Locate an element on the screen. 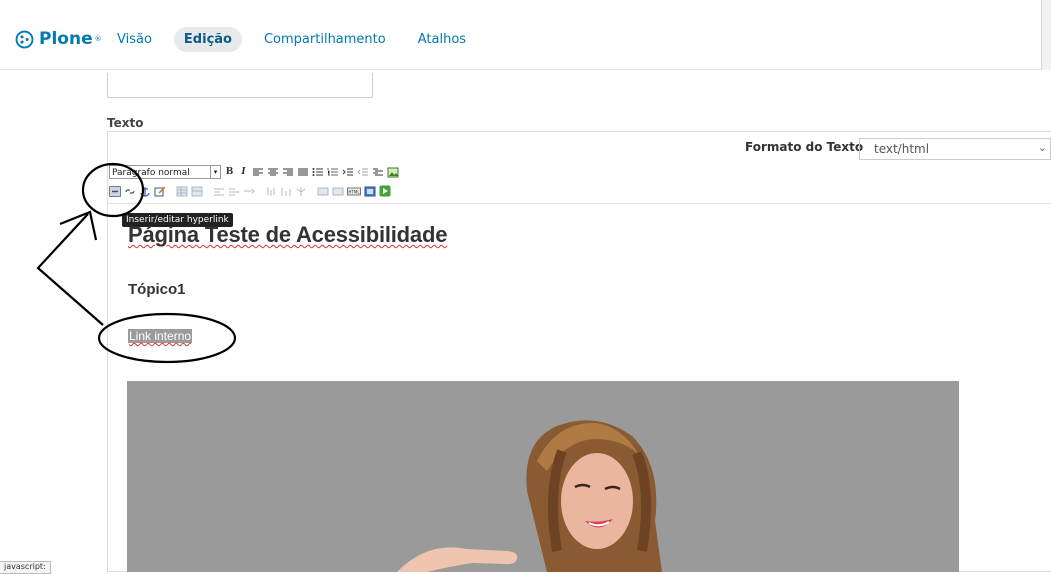 Image resolution: width=1051 pixels, height=574 pixels. editor-toolbar-row-2: HTML is located at coordinates (250, 191).